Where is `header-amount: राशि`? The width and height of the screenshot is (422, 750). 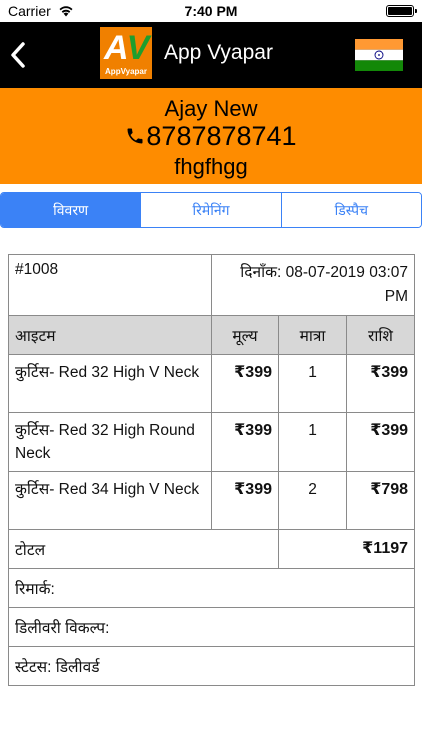
header-amount: राशि is located at coordinates (380, 335).